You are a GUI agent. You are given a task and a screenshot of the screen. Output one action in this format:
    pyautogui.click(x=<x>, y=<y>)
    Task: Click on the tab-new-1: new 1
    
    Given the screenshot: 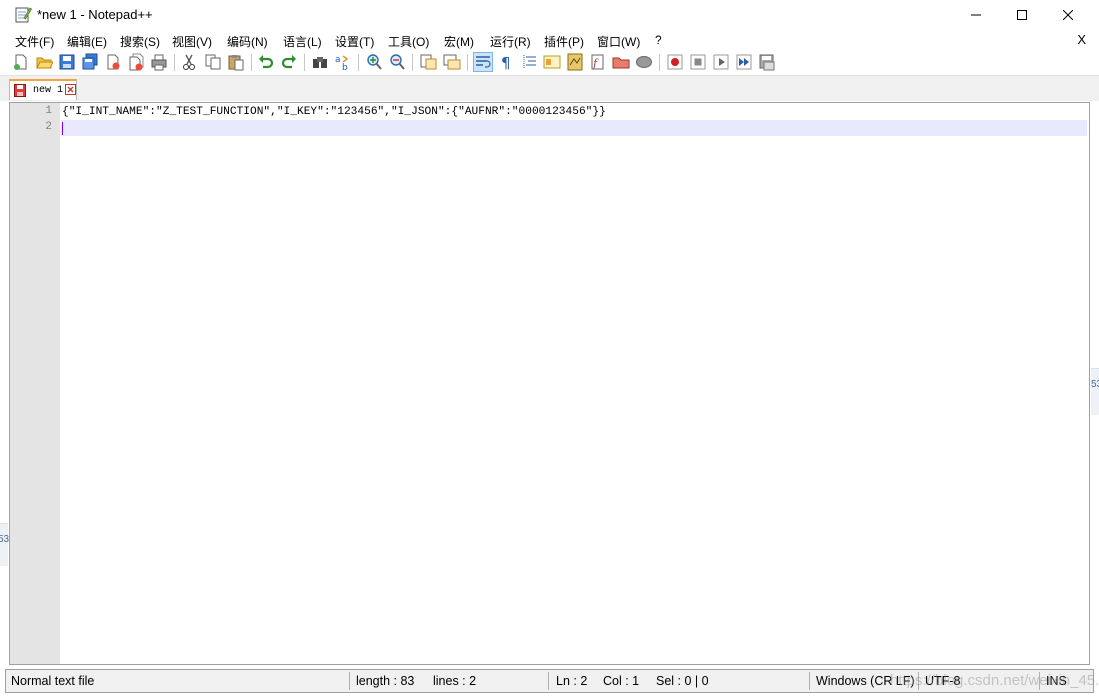 What is the action you would take?
    pyautogui.click(x=43, y=89)
    